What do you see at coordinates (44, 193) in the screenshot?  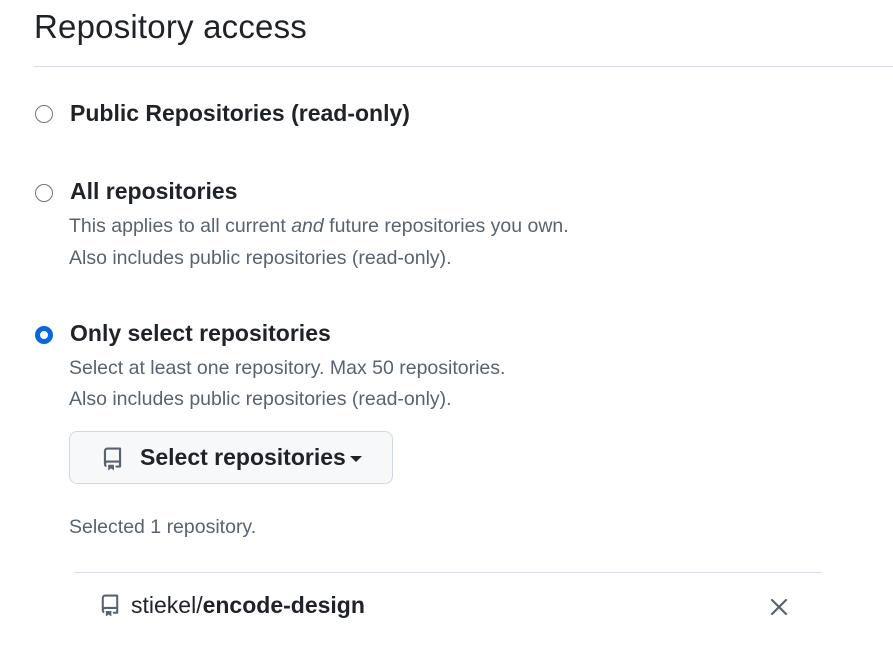 I see `radio-all-repositories` at bounding box center [44, 193].